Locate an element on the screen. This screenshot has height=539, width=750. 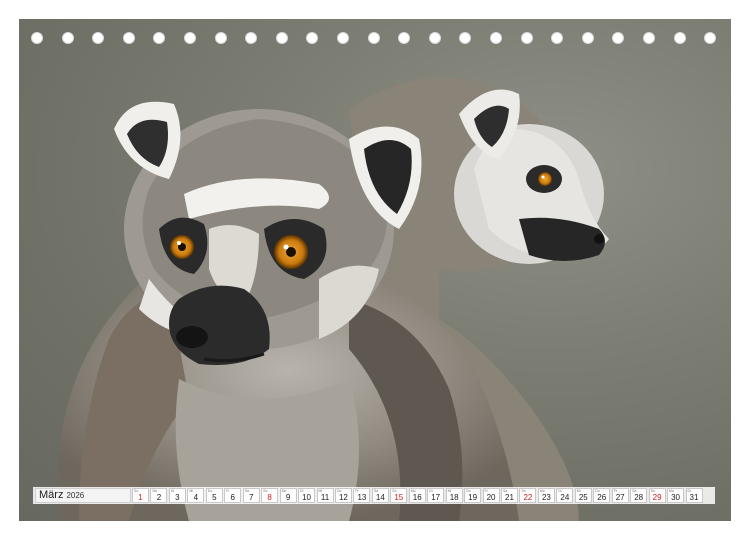
day-cell: Do 19 is located at coordinates (473, 495).